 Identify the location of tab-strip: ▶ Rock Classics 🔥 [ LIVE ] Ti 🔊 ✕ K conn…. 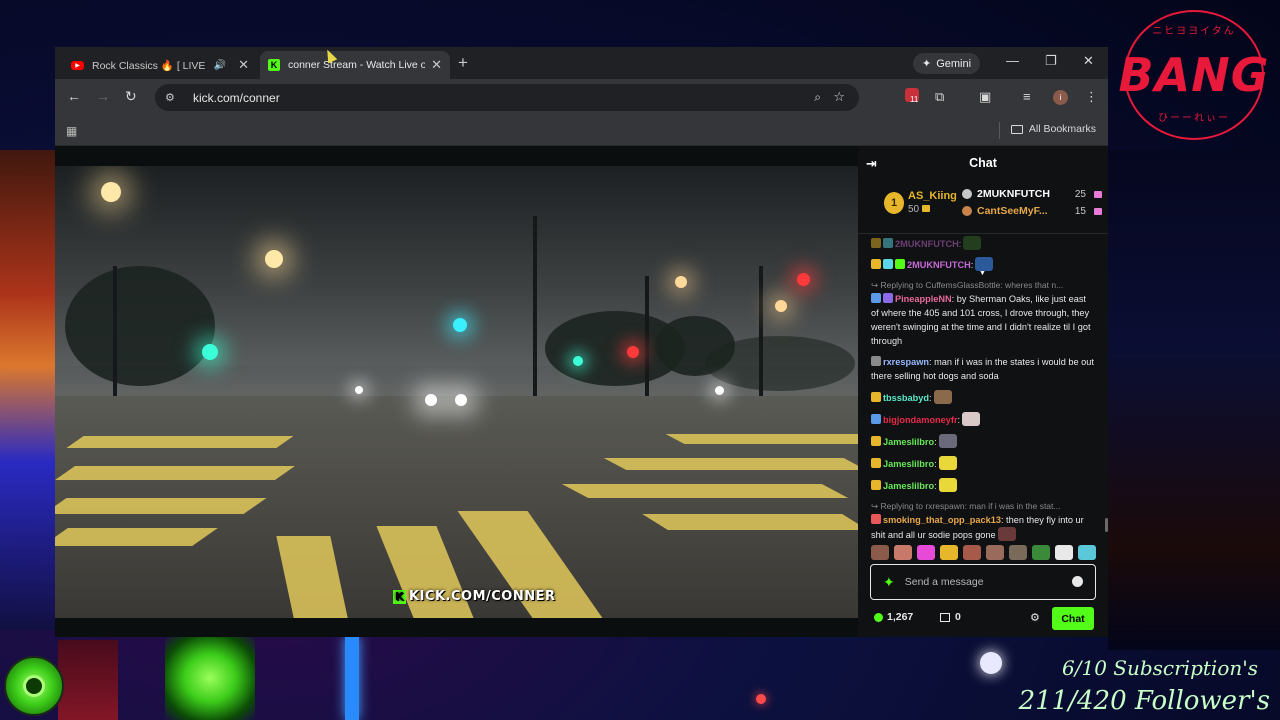
(581, 63).